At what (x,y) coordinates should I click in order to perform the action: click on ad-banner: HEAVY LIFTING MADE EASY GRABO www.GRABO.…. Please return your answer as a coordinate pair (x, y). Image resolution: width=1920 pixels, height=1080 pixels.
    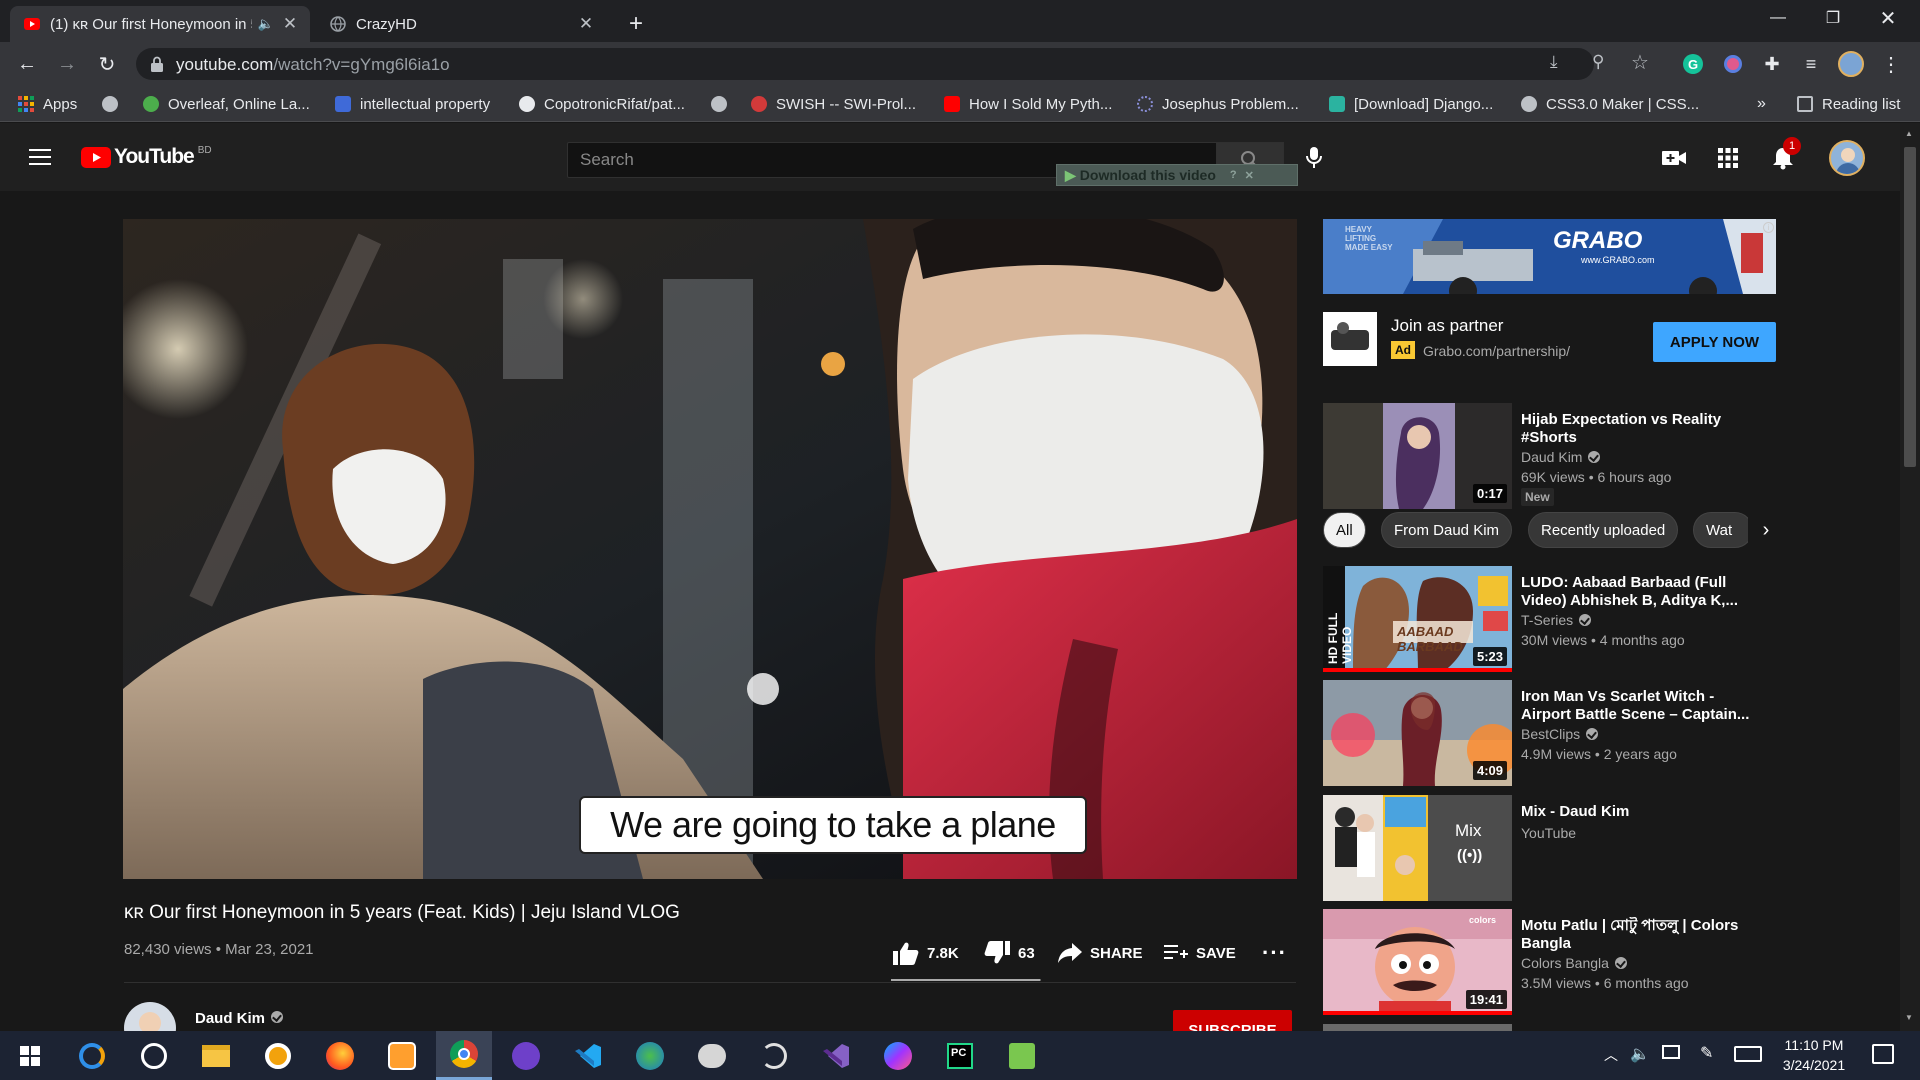
    Looking at the image, I should click on (1549, 256).